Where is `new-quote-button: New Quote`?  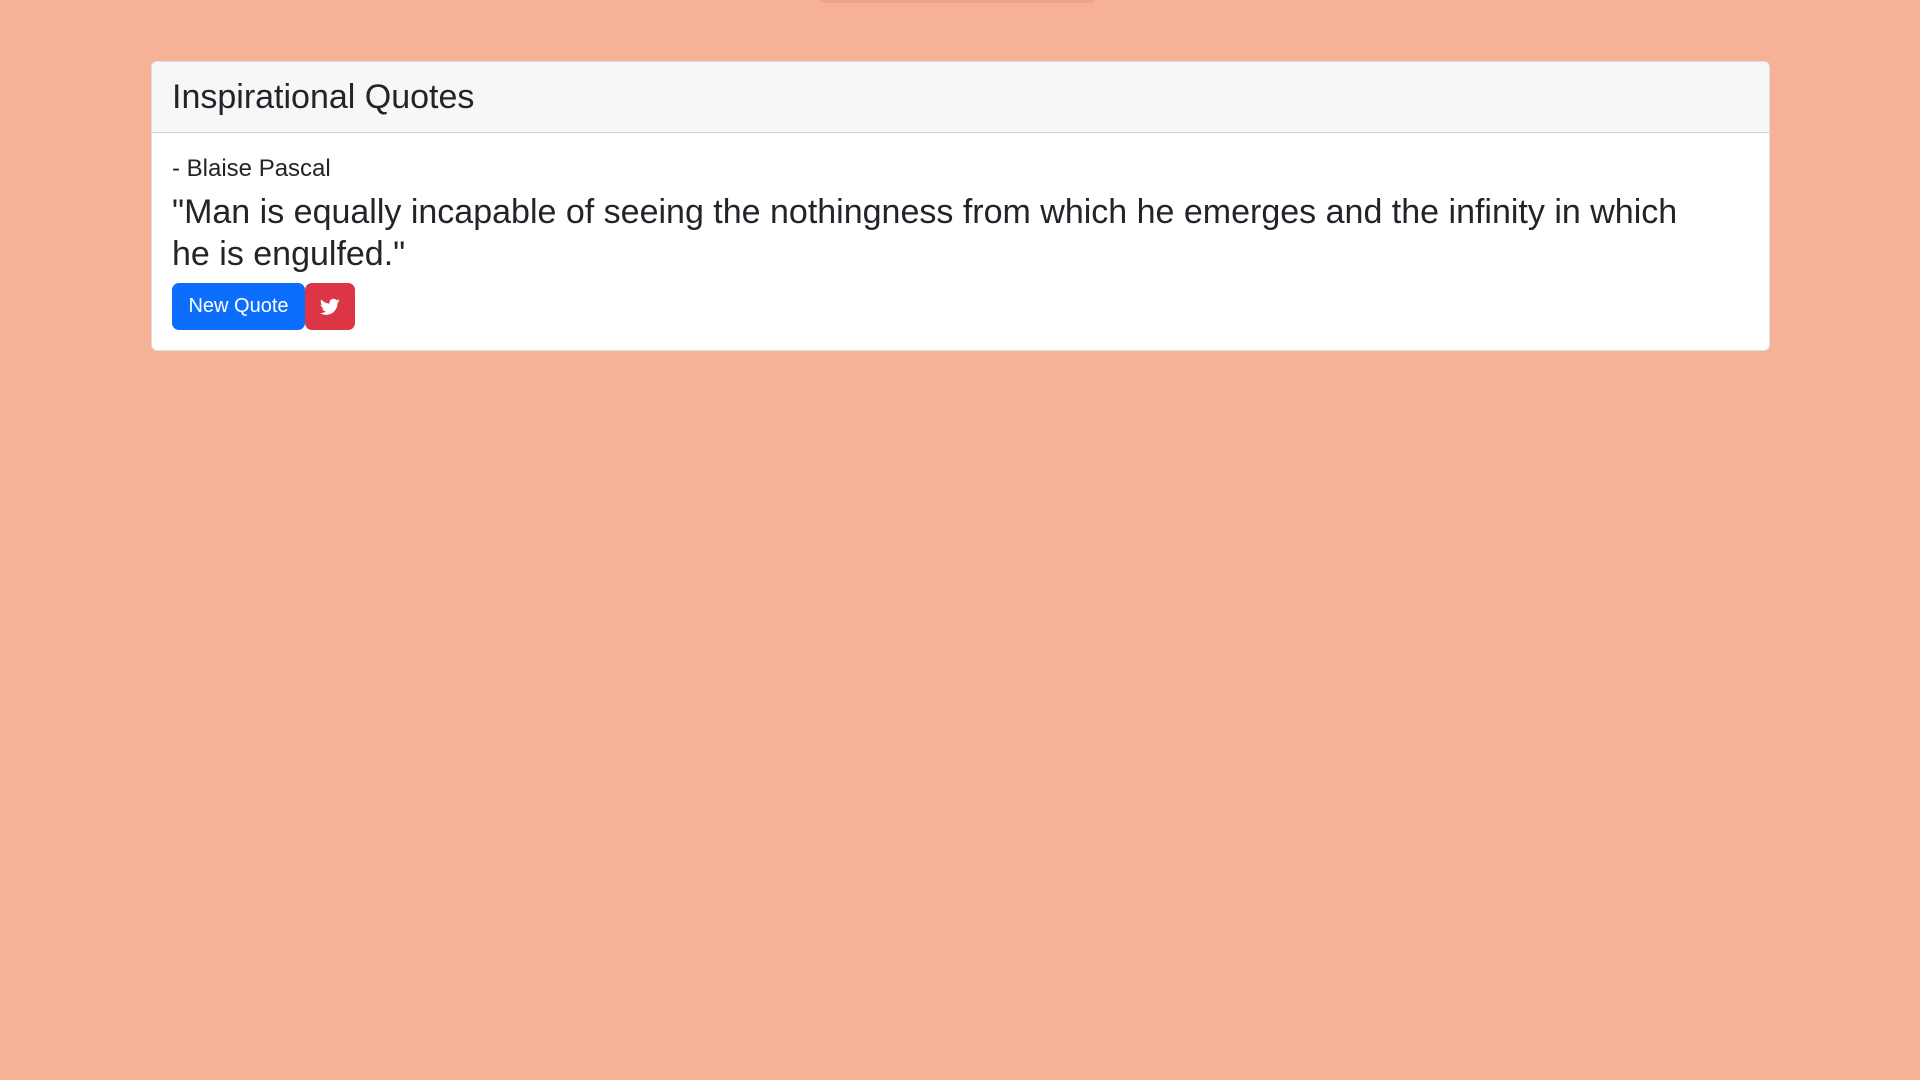 new-quote-button: New Quote is located at coordinates (238, 306).